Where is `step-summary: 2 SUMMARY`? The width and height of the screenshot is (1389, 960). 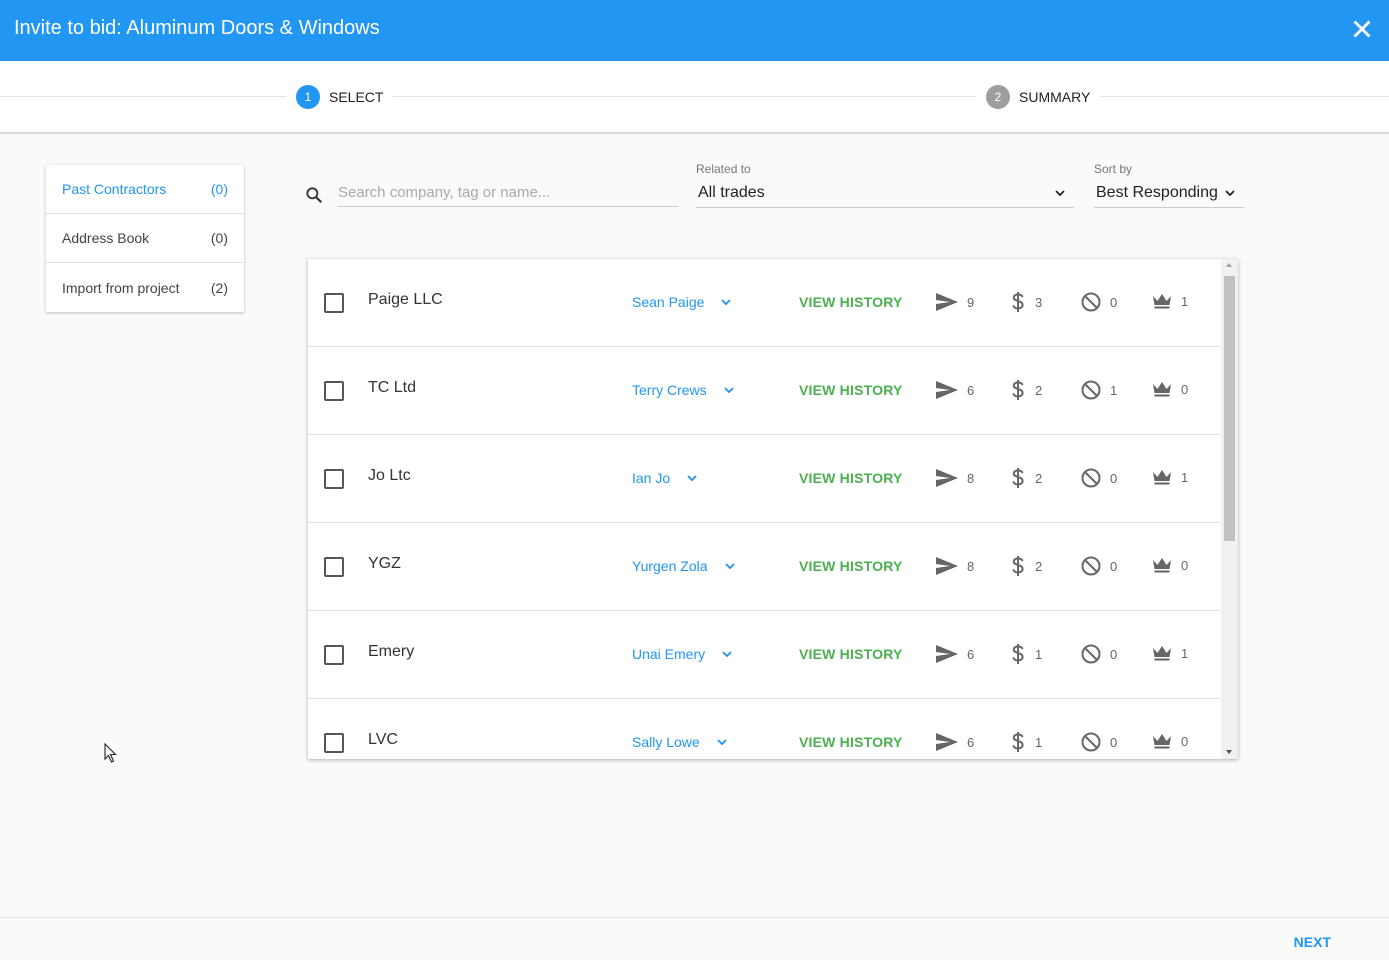
step-summary: 2 SUMMARY is located at coordinates (1038, 97).